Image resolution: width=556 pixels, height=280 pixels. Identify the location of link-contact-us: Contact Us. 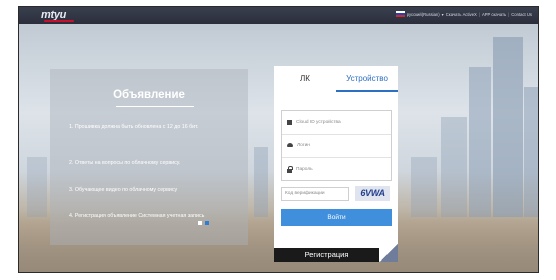
(521, 14).